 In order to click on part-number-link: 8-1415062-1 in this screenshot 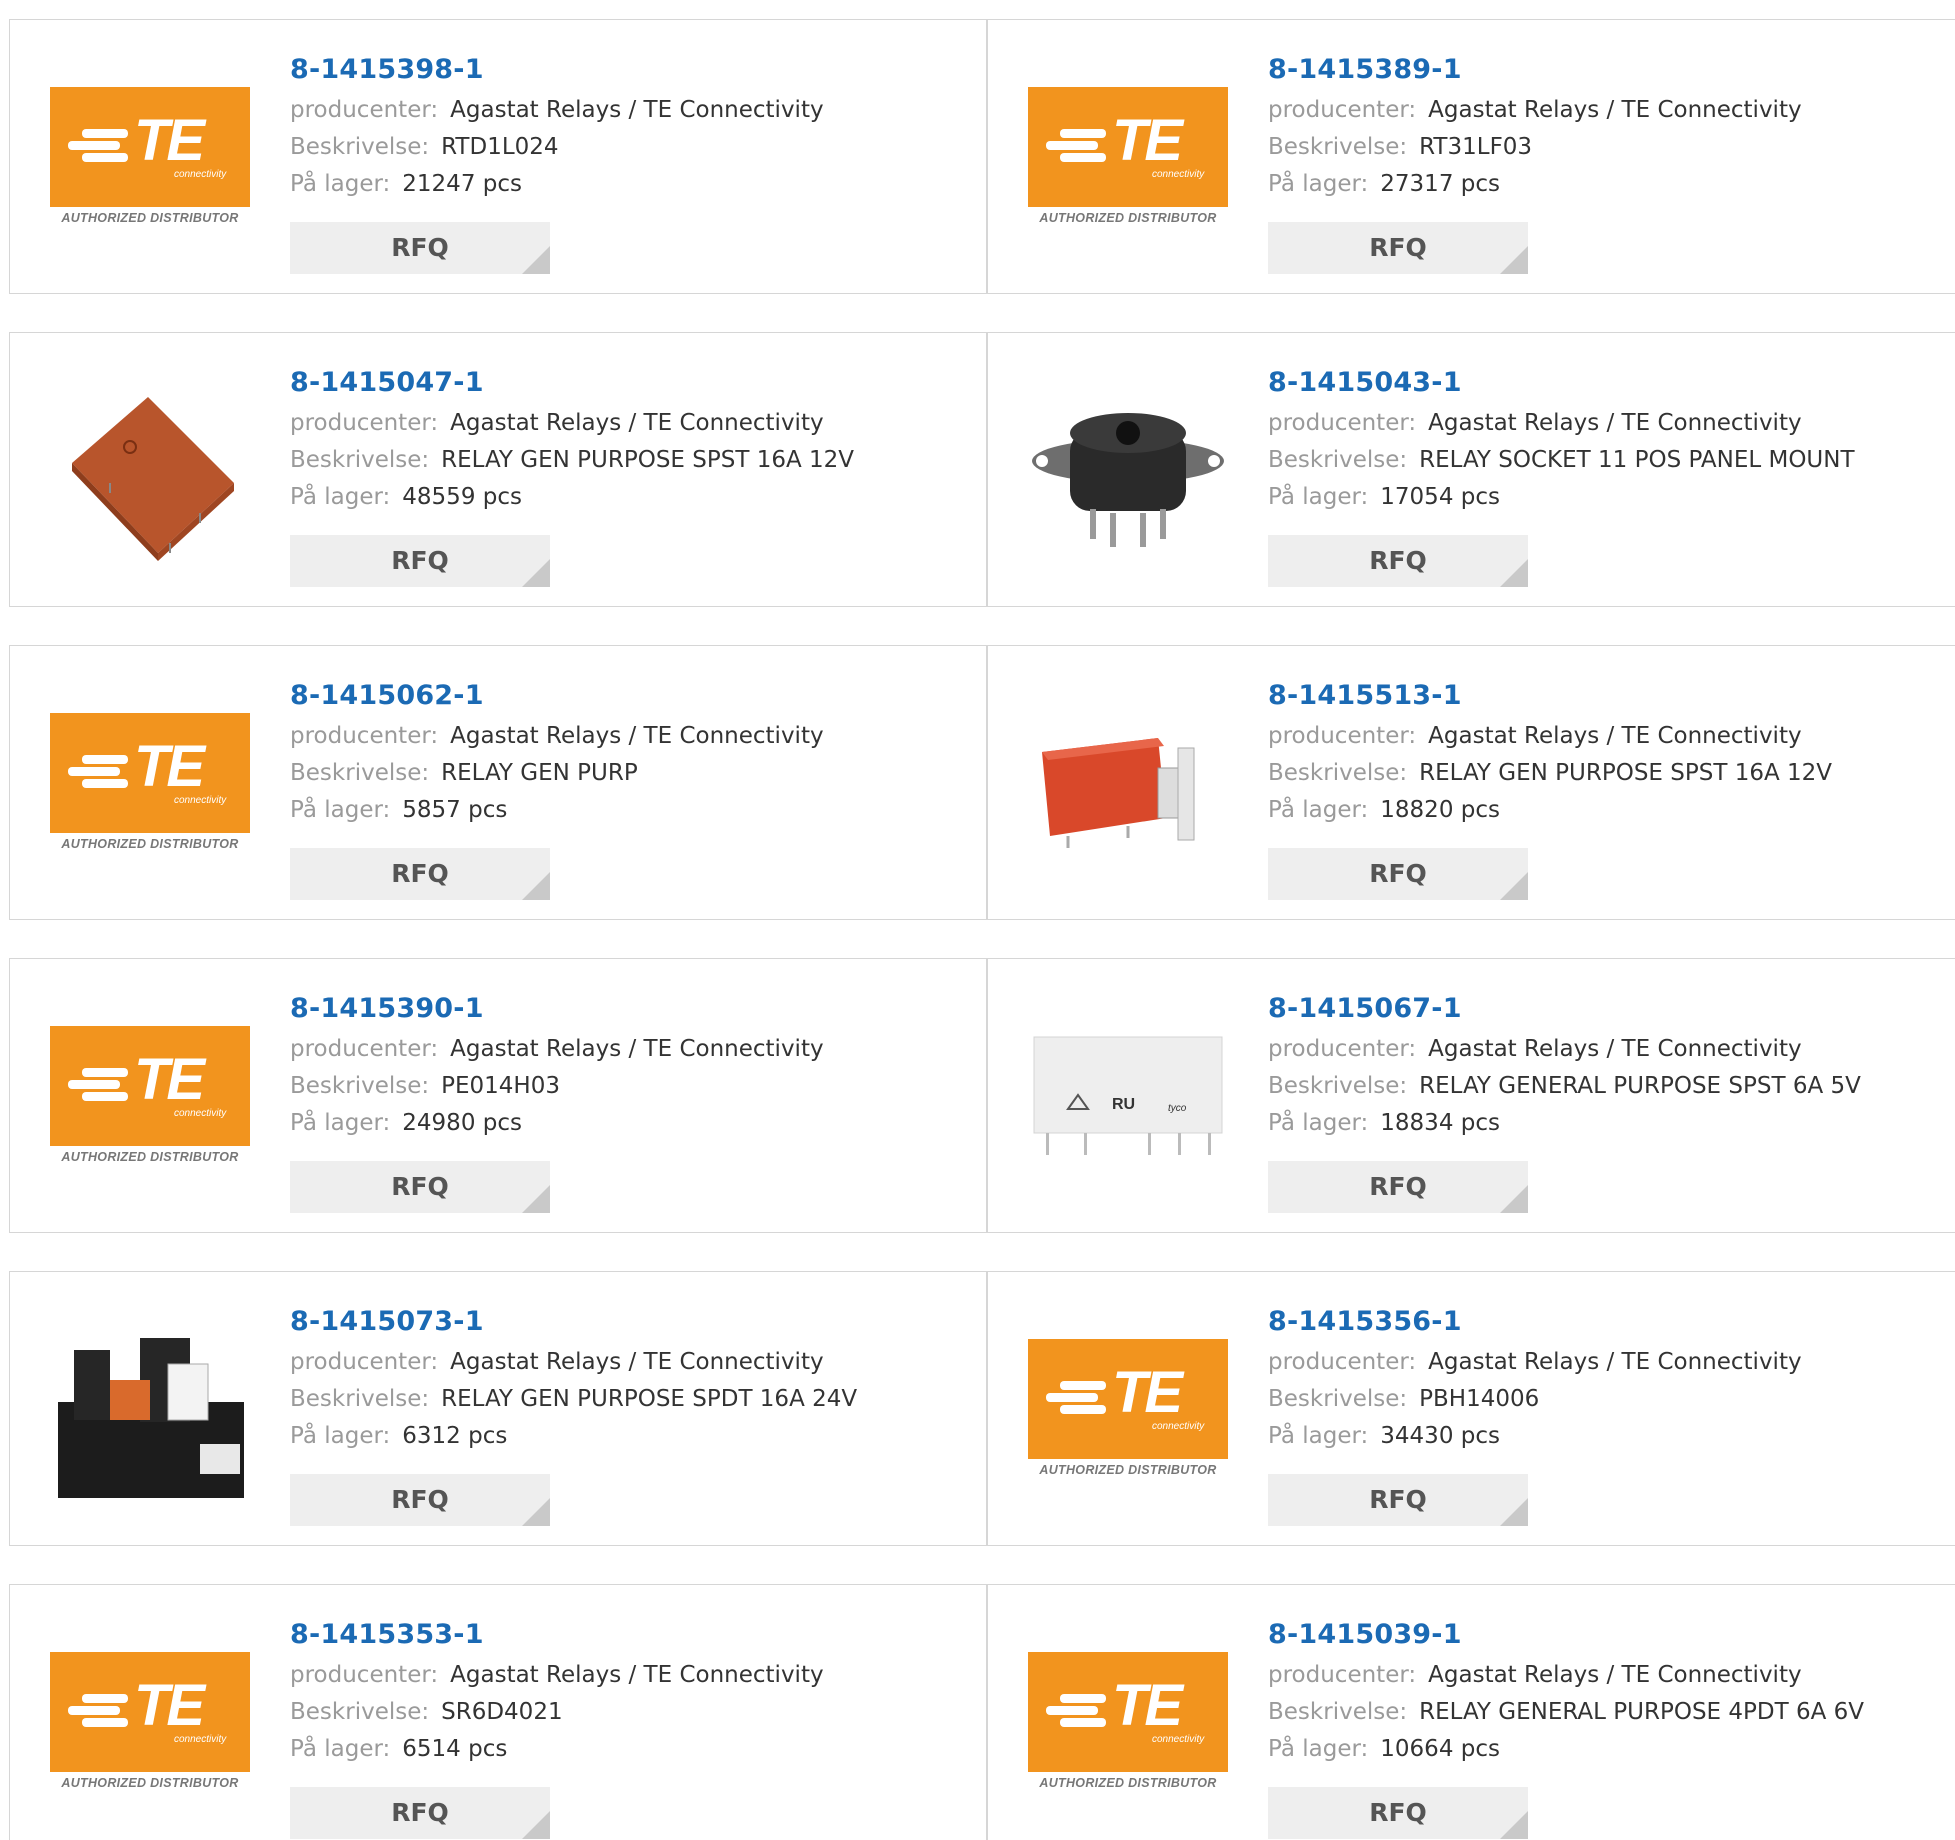, I will do `click(633, 696)`.